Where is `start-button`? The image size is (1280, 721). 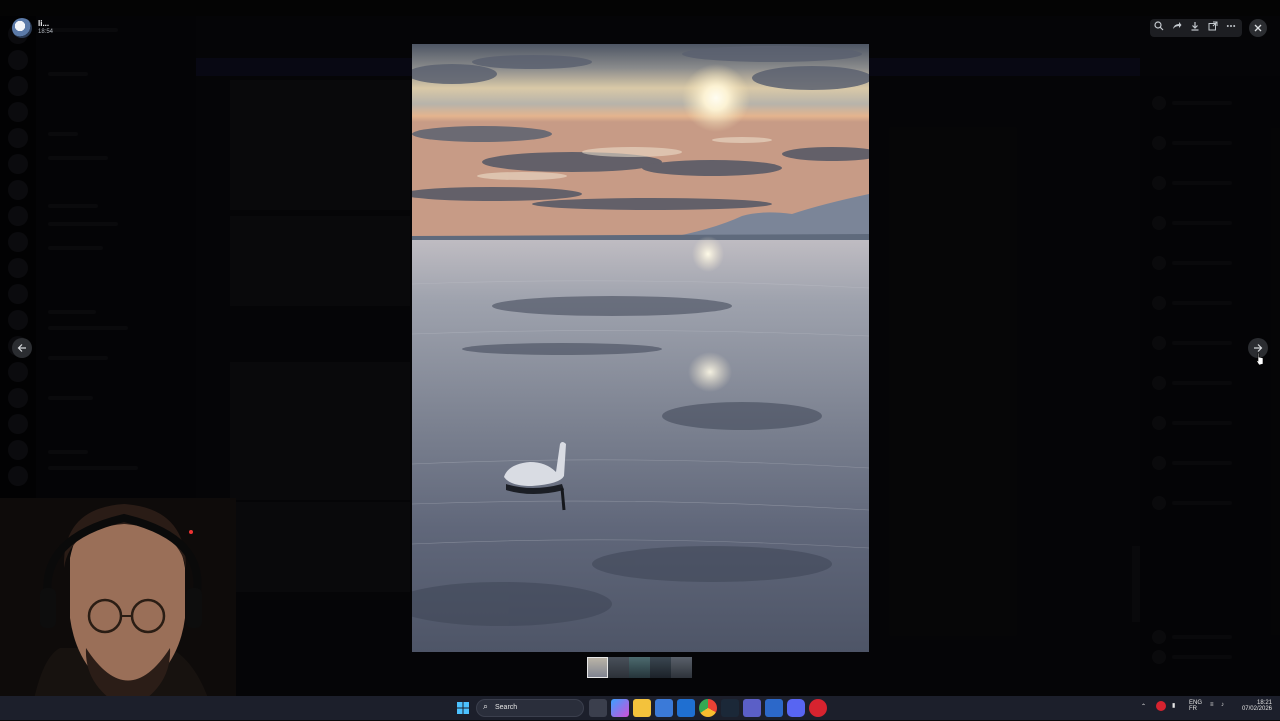 start-button is located at coordinates (463, 708).